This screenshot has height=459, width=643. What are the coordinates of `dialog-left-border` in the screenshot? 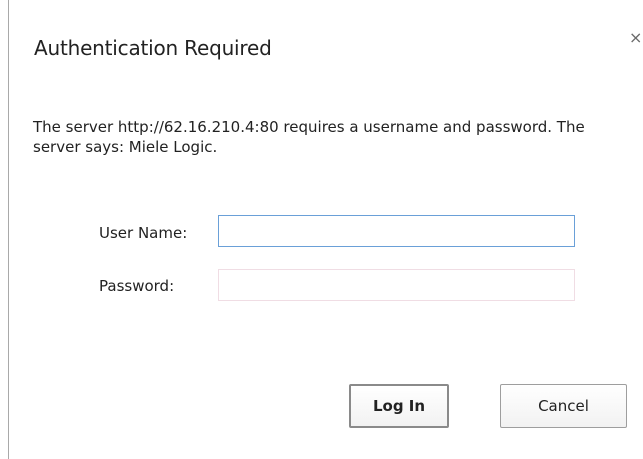 It's located at (8, 229).